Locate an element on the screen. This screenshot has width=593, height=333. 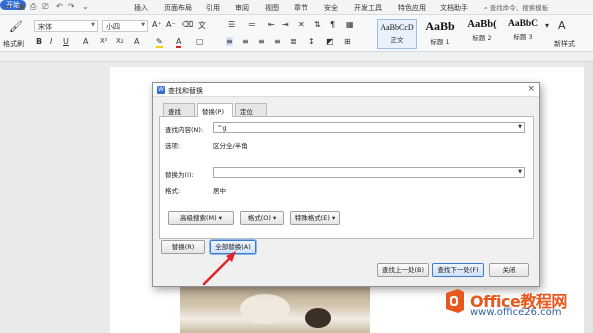
format-painter-icon: 🖌 is located at coordinates (16, 26).